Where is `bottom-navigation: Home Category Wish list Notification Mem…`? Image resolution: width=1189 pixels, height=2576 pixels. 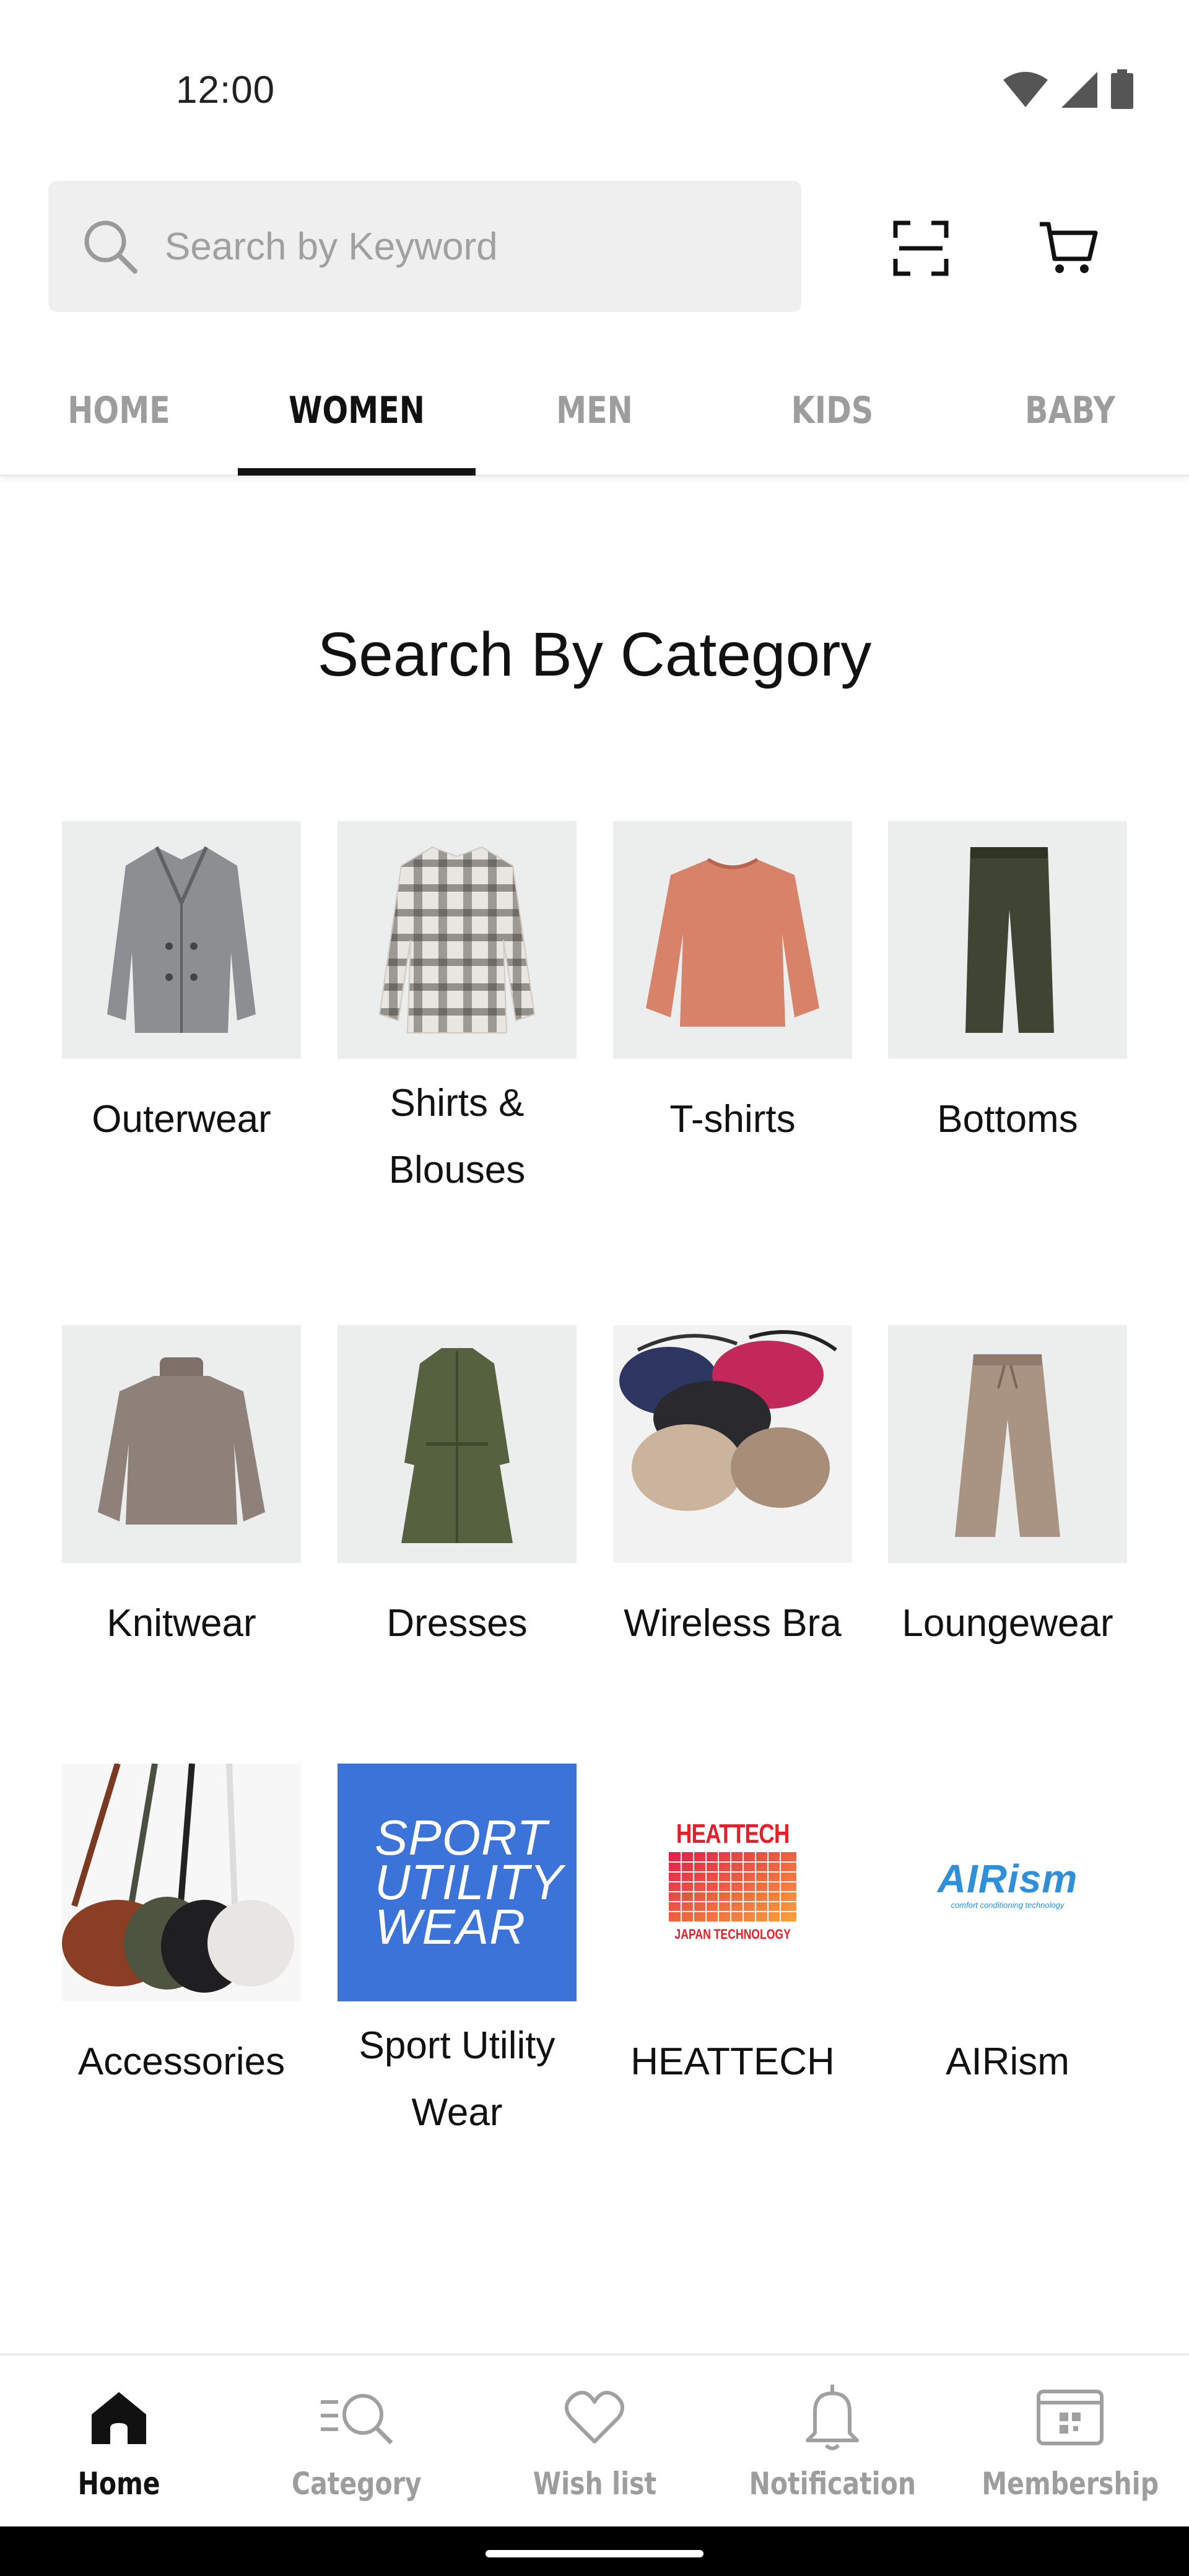
bottom-navigation: Home Category Wish list Notification Mem… is located at coordinates (594, 2439).